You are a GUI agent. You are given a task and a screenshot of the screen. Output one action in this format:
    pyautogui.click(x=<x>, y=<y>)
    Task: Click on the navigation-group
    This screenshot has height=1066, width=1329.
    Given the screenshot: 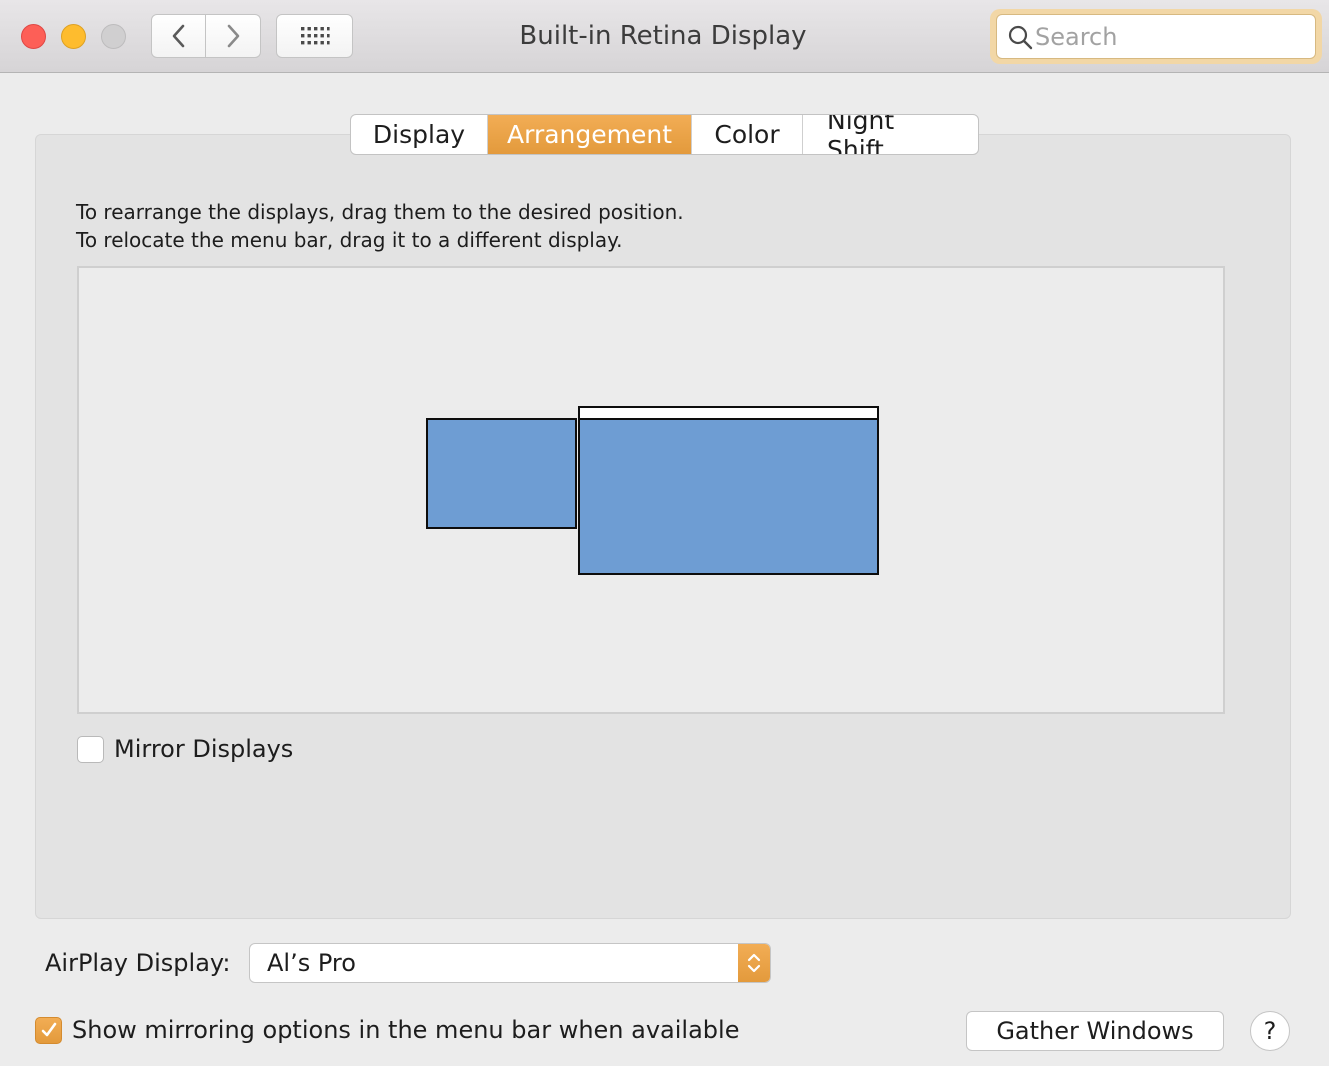 What is the action you would take?
    pyautogui.click(x=206, y=36)
    